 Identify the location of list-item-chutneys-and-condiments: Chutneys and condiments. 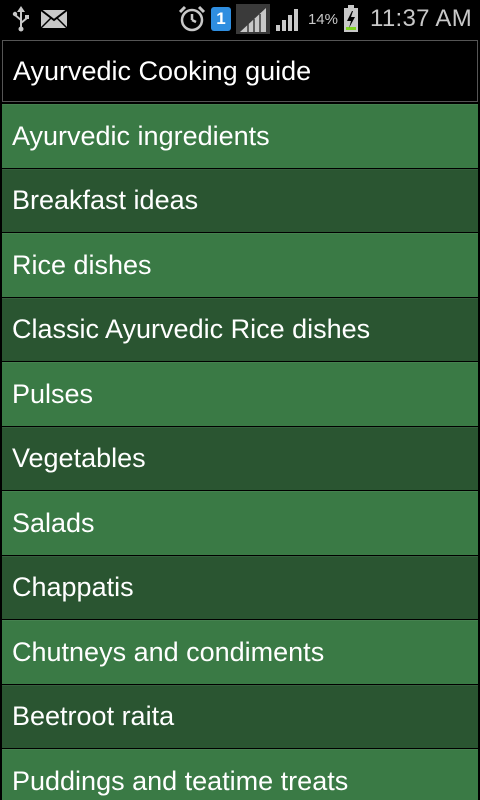
(240, 652).